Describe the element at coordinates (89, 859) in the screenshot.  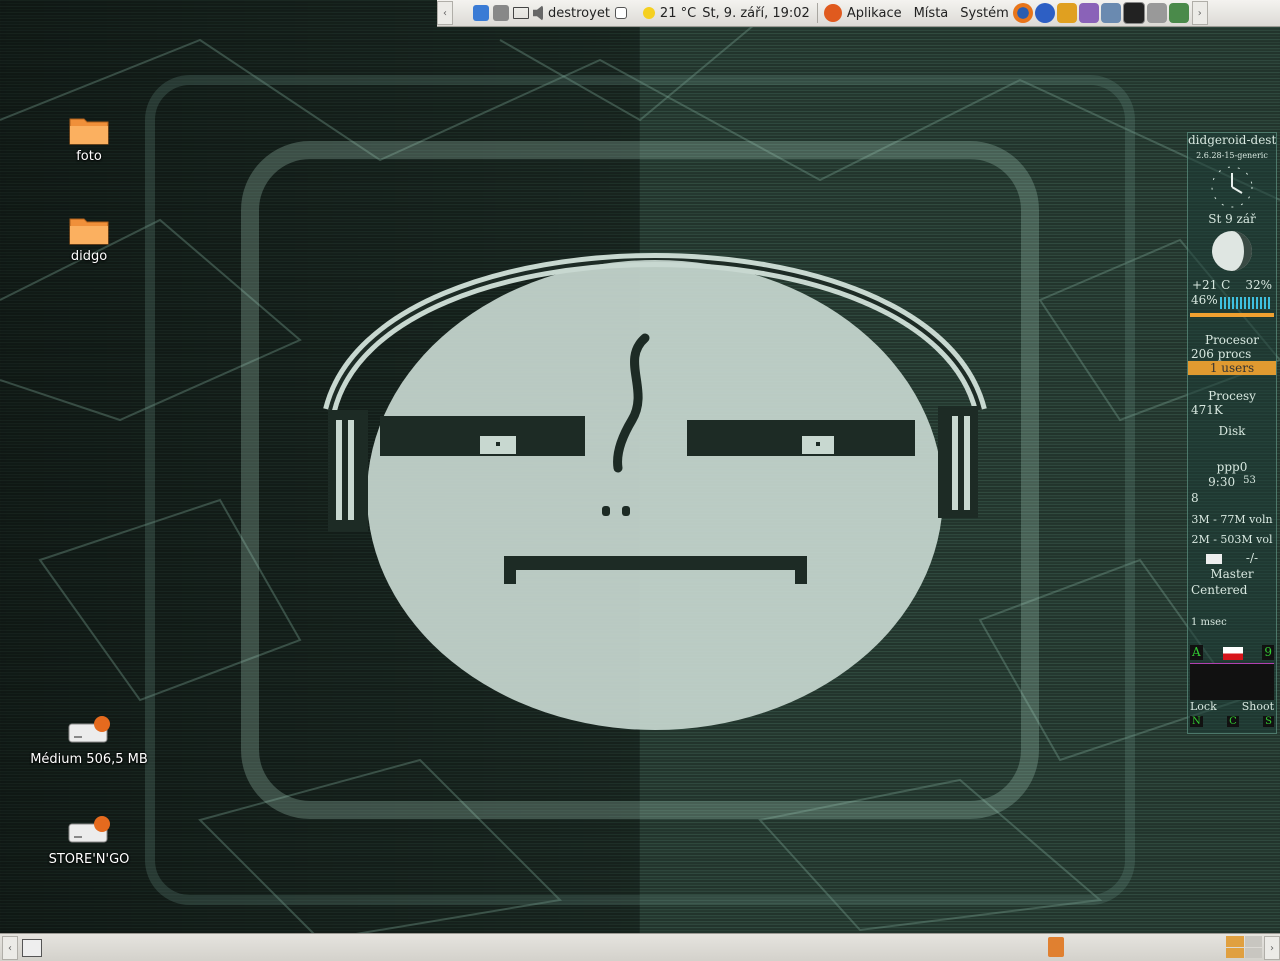
I see `desktop-icon-label: STORE'N'GO` at that location.